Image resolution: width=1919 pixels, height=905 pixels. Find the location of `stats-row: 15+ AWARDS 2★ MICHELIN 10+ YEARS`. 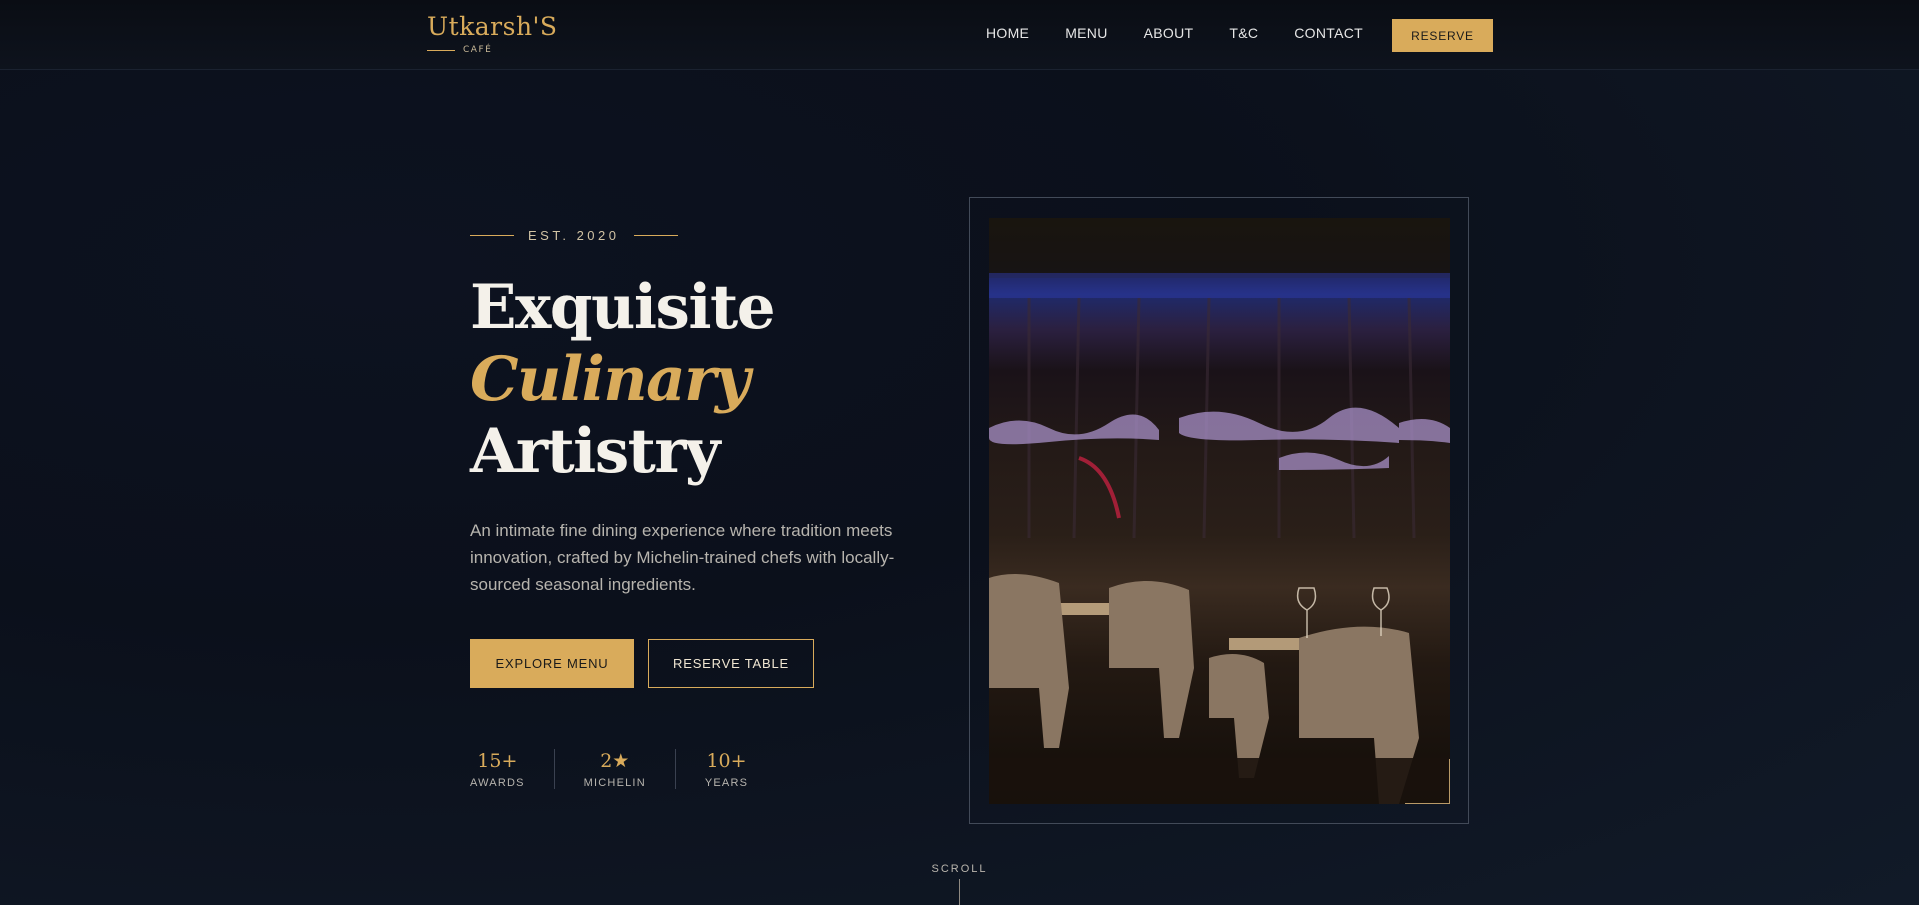

stats-row: 15+ AWARDS 2★ MICHELIN 10+ YEARS is located at coordinates (623, 769).